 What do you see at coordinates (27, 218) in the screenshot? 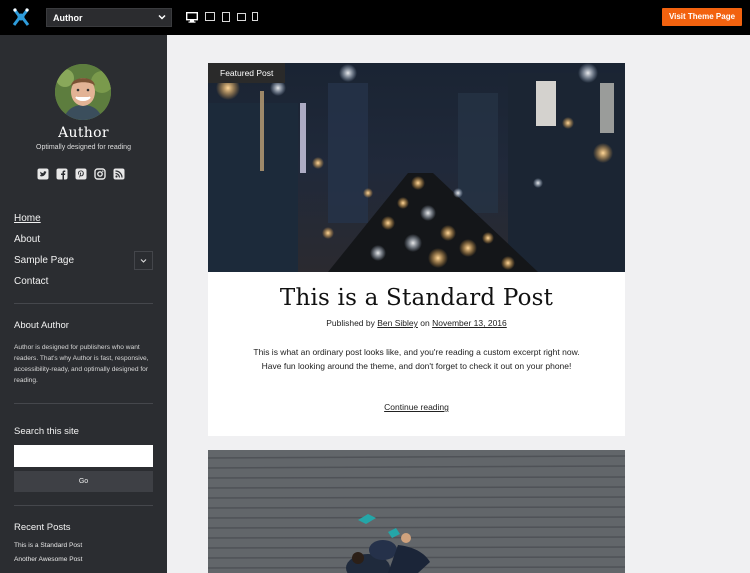
I see `nav-home: Home` at bounding box center [27, 218].